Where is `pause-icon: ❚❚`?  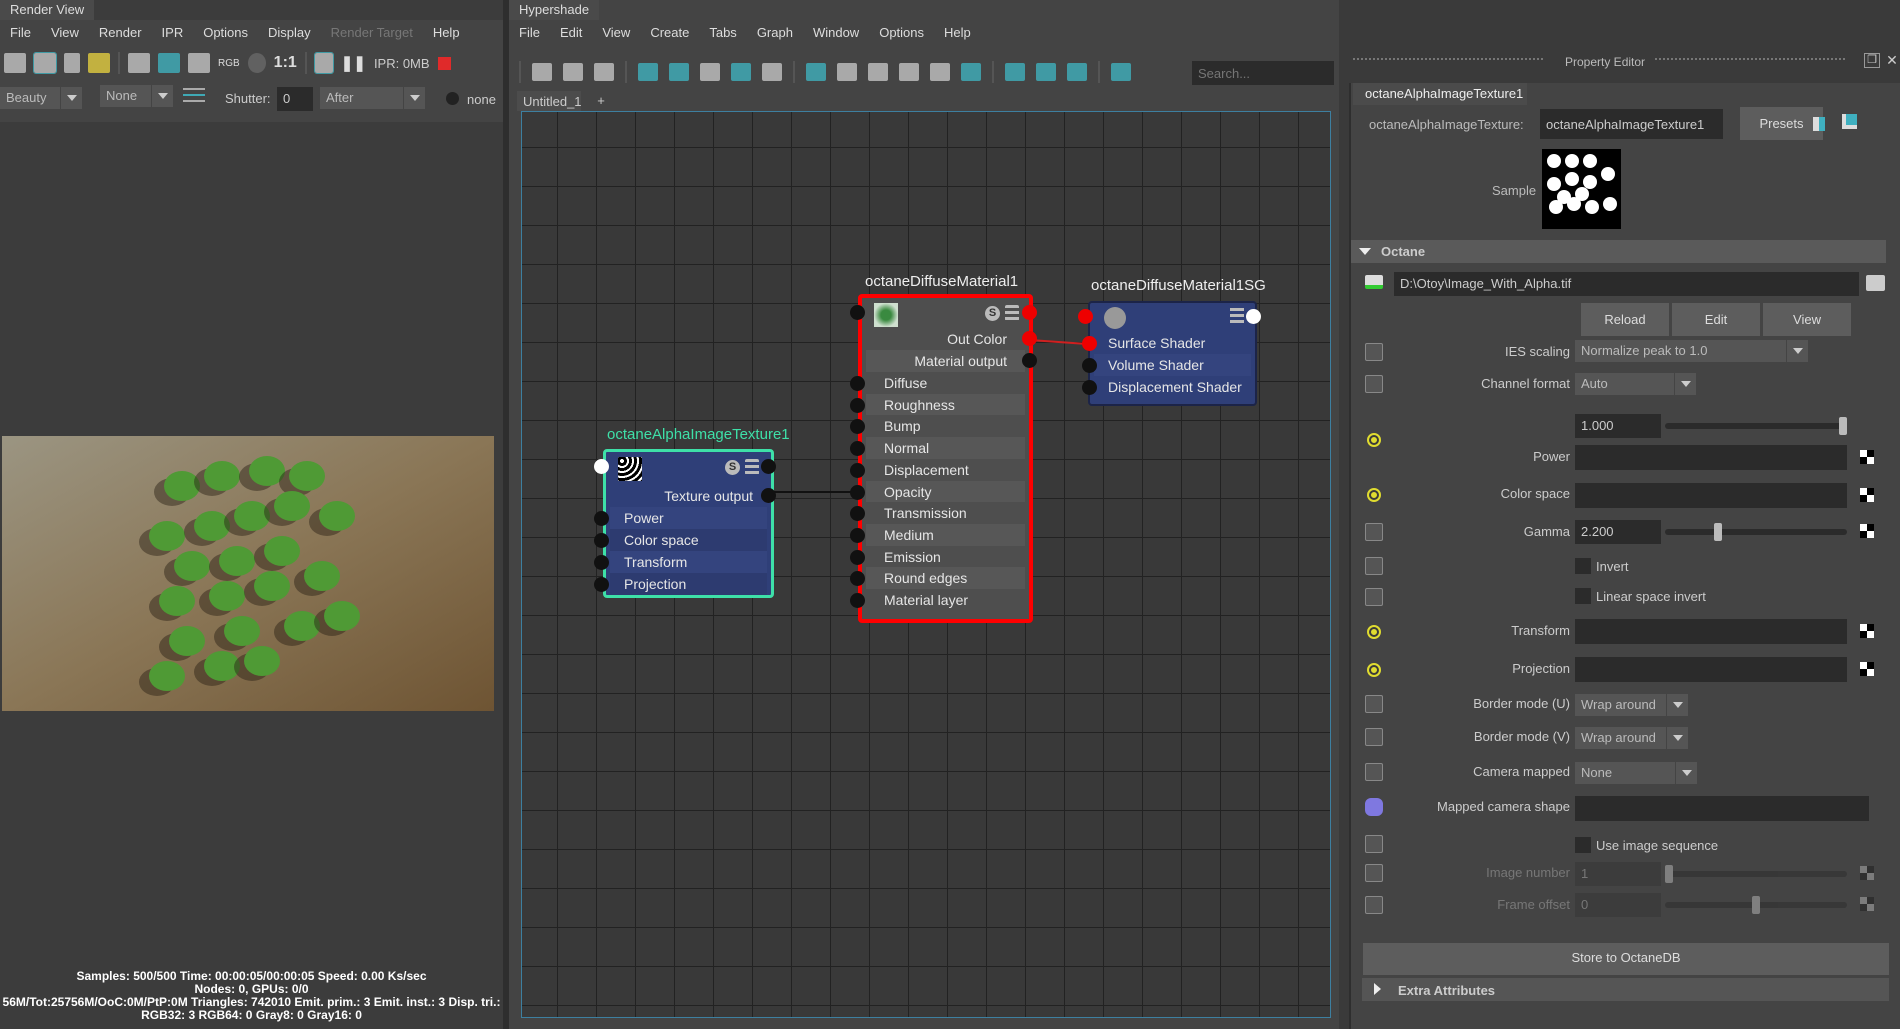 pause-icon: ❚❚ is located at coordinates (353, 63).